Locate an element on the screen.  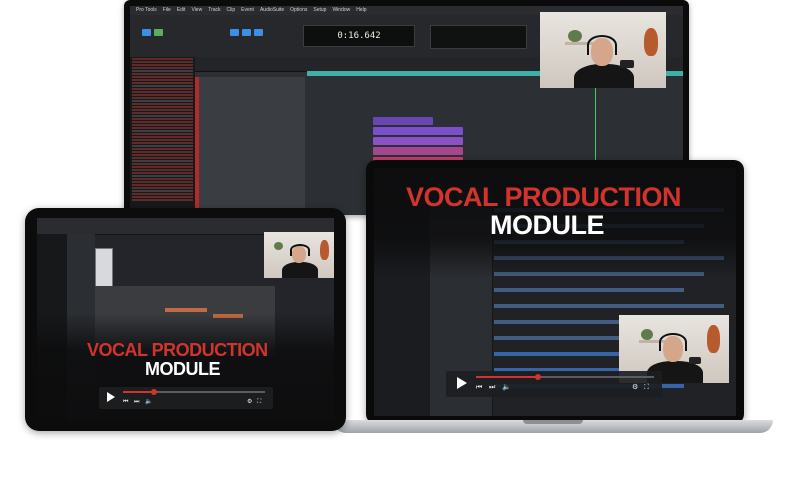
video-title-line2: MODULE is located at coordinates (547, 225).